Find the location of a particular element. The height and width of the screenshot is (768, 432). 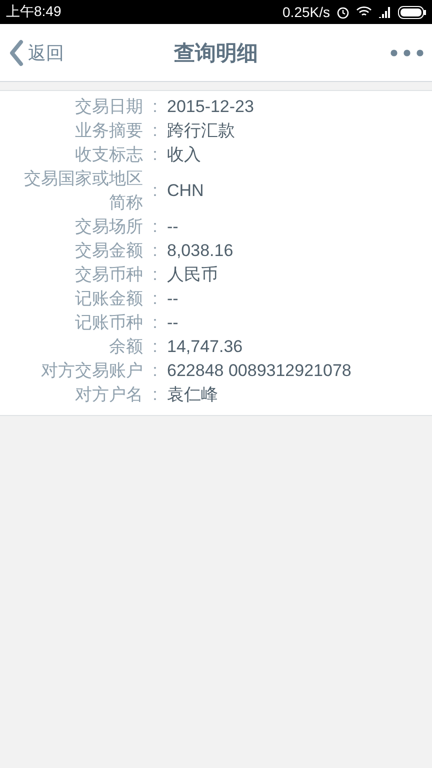

status-time: 上午8:49 is located at coordinates (34, 12).